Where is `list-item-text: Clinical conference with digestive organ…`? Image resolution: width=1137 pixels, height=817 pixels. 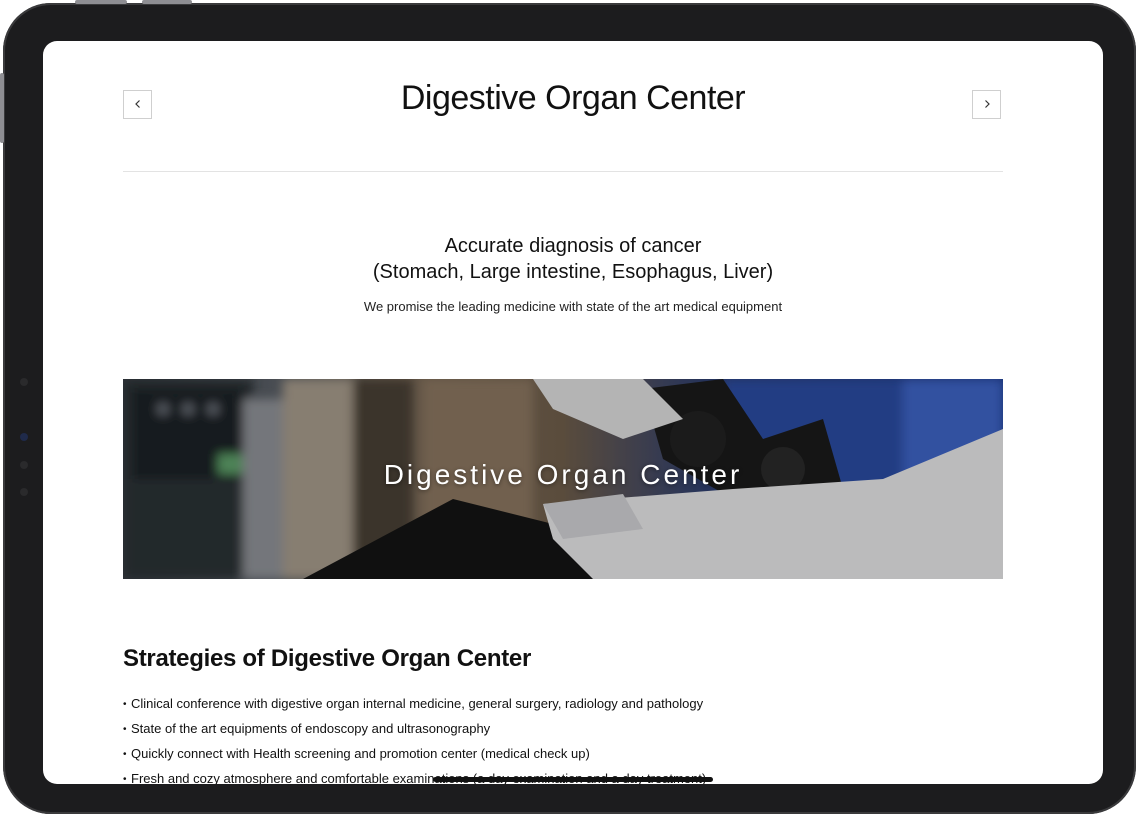 list-item-text: Clinical conference with digestive organ… is located at coordinates (417, 703).